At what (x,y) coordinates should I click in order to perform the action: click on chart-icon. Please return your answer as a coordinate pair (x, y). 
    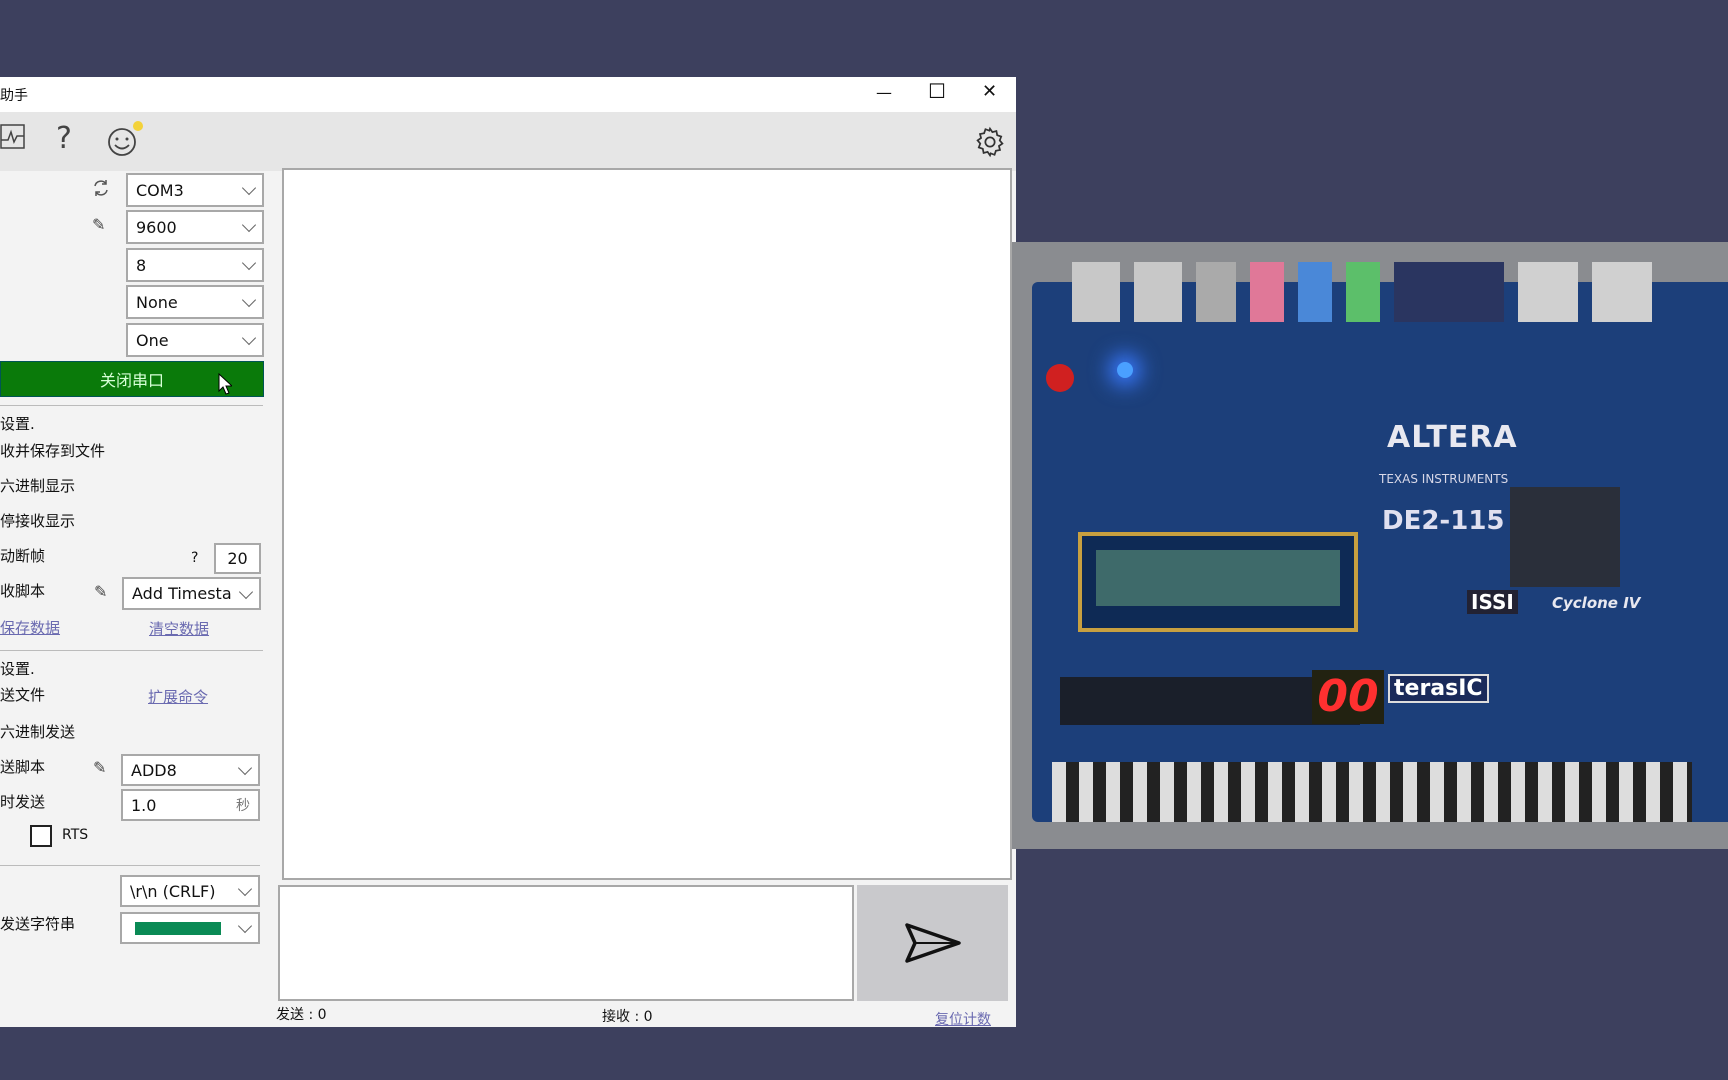
    Looking at the image, I should click on (13, 137).